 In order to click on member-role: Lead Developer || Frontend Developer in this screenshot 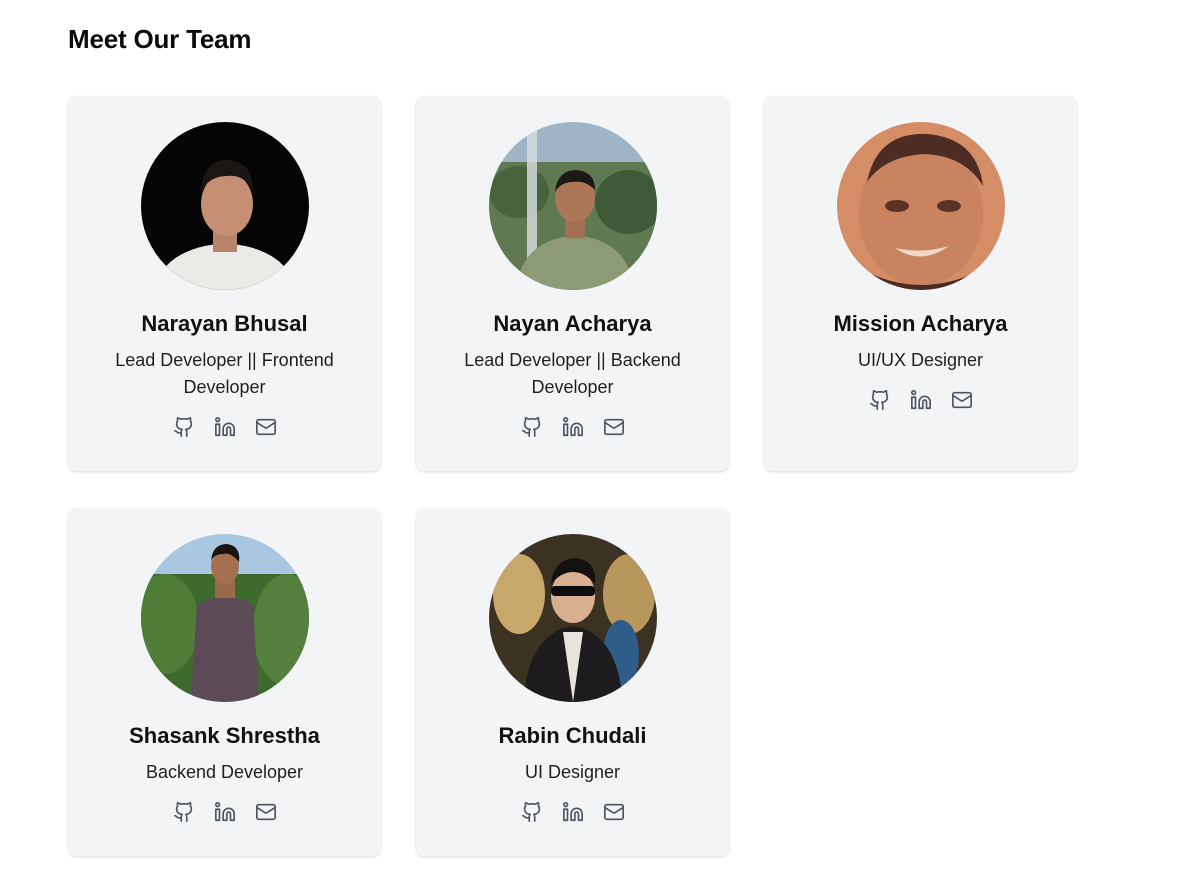, I will do `click(224, 373)`.